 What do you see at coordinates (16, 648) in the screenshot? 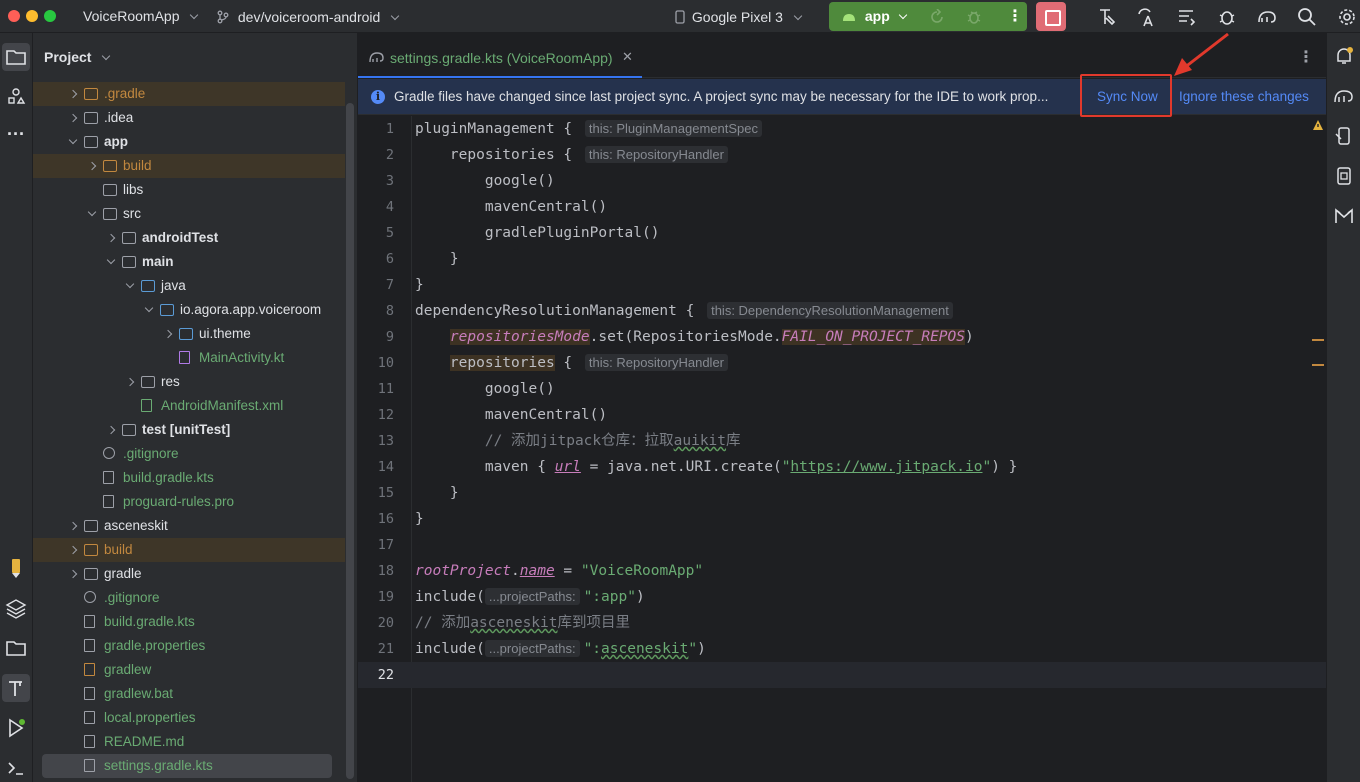
I see `device-explorer-button` at bounding box center [16, 648].